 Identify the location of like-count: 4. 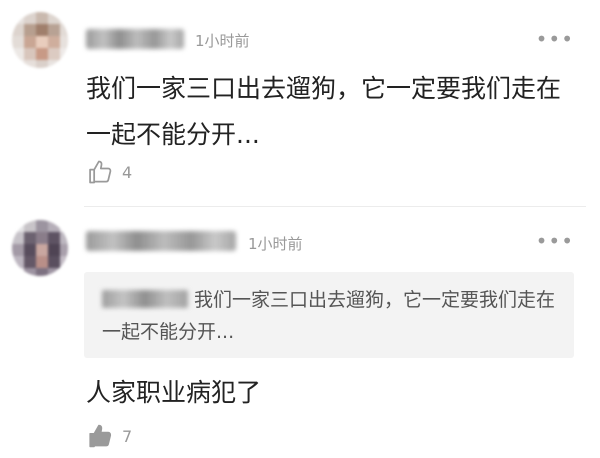
(127, 172).